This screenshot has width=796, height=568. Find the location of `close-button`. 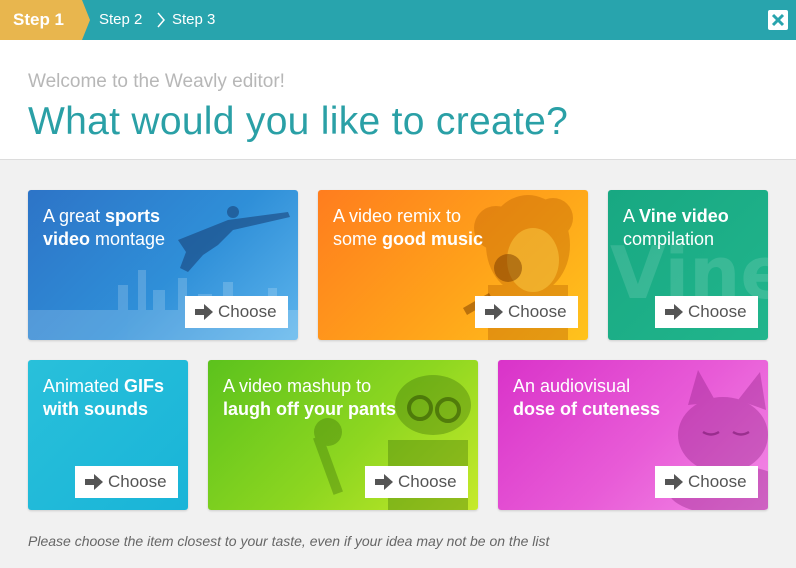

close-button is located at coordinates (778, 20).